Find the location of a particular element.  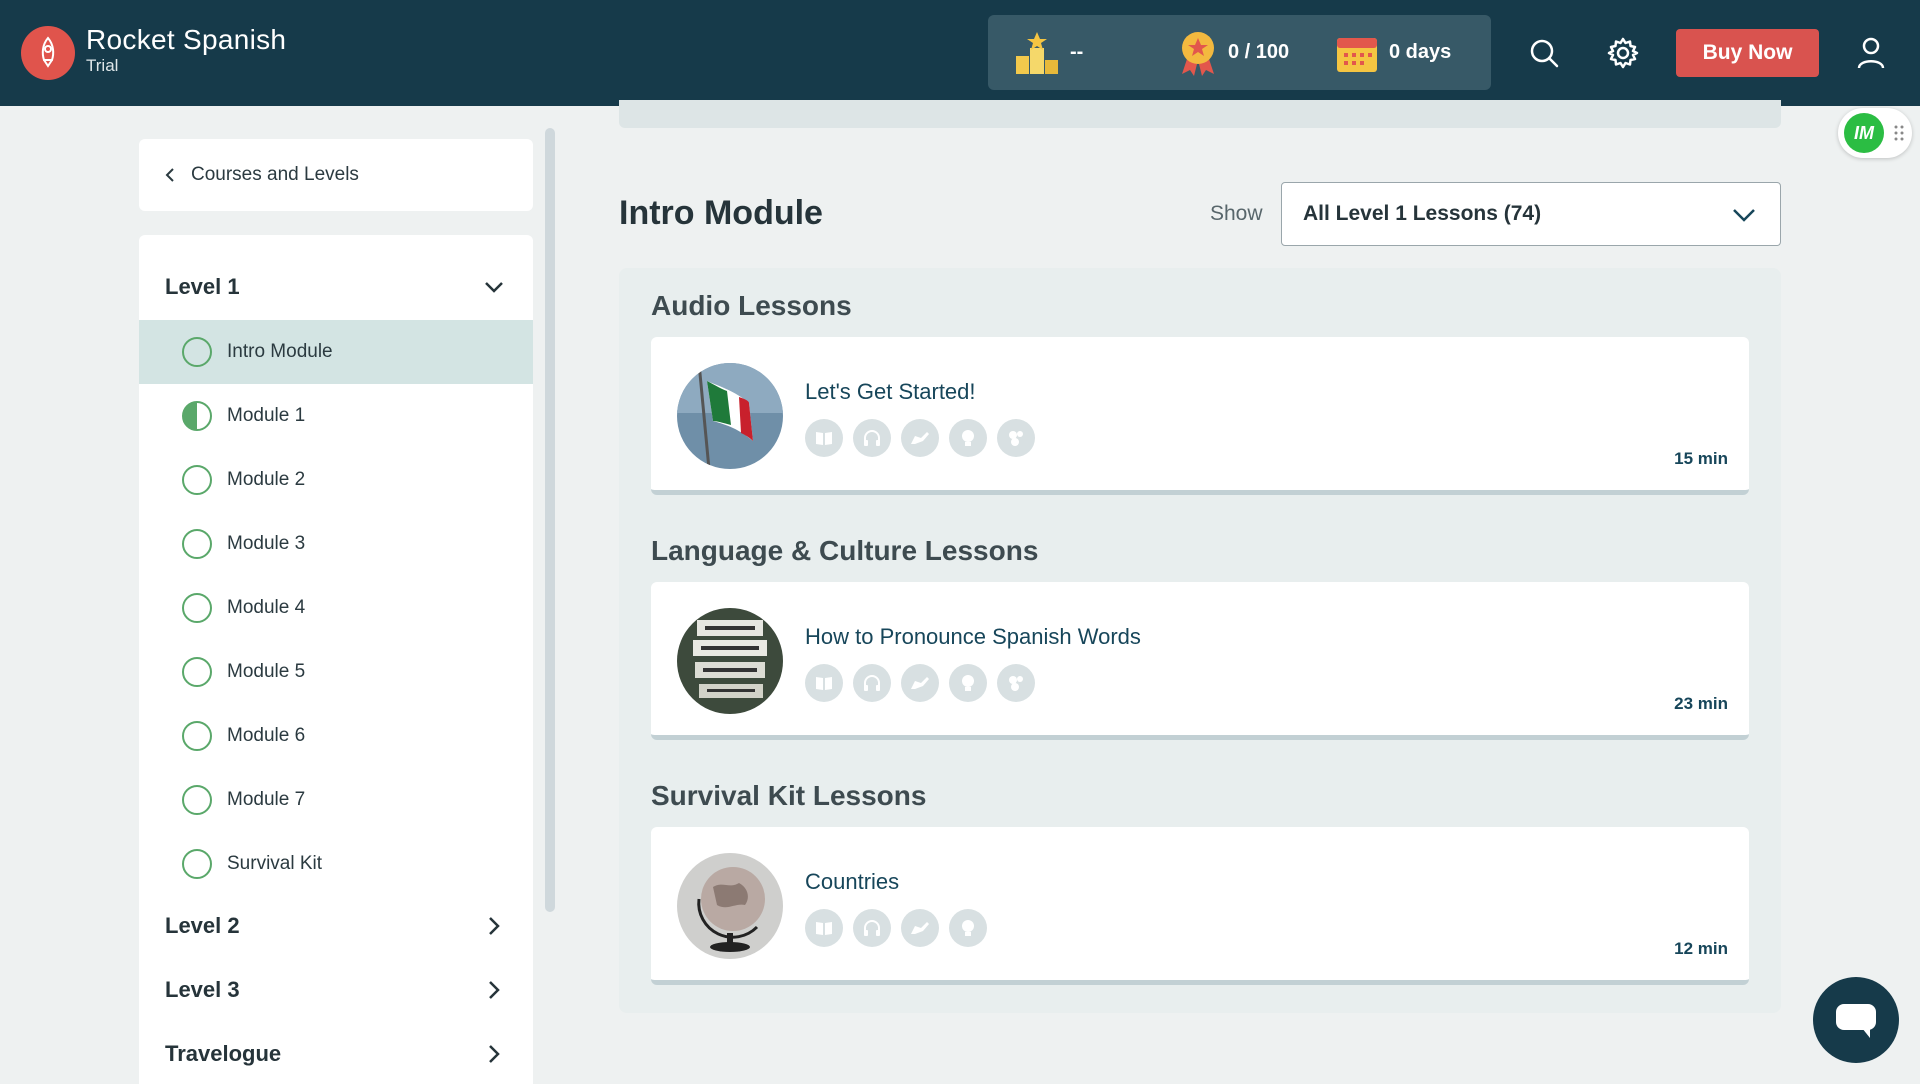

progress-ring-half-icon is located at coordinates (197, 416).